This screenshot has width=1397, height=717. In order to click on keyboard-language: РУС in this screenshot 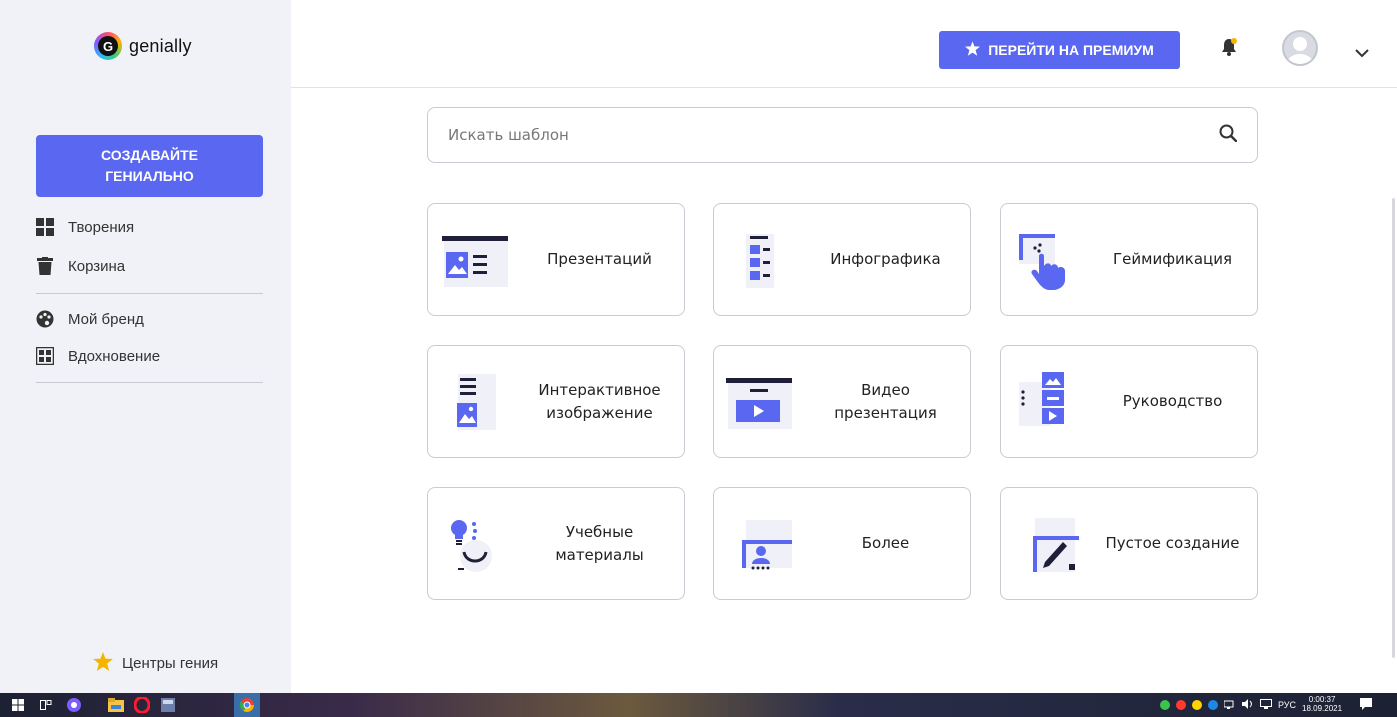, I will do `click(1287, 705)`.